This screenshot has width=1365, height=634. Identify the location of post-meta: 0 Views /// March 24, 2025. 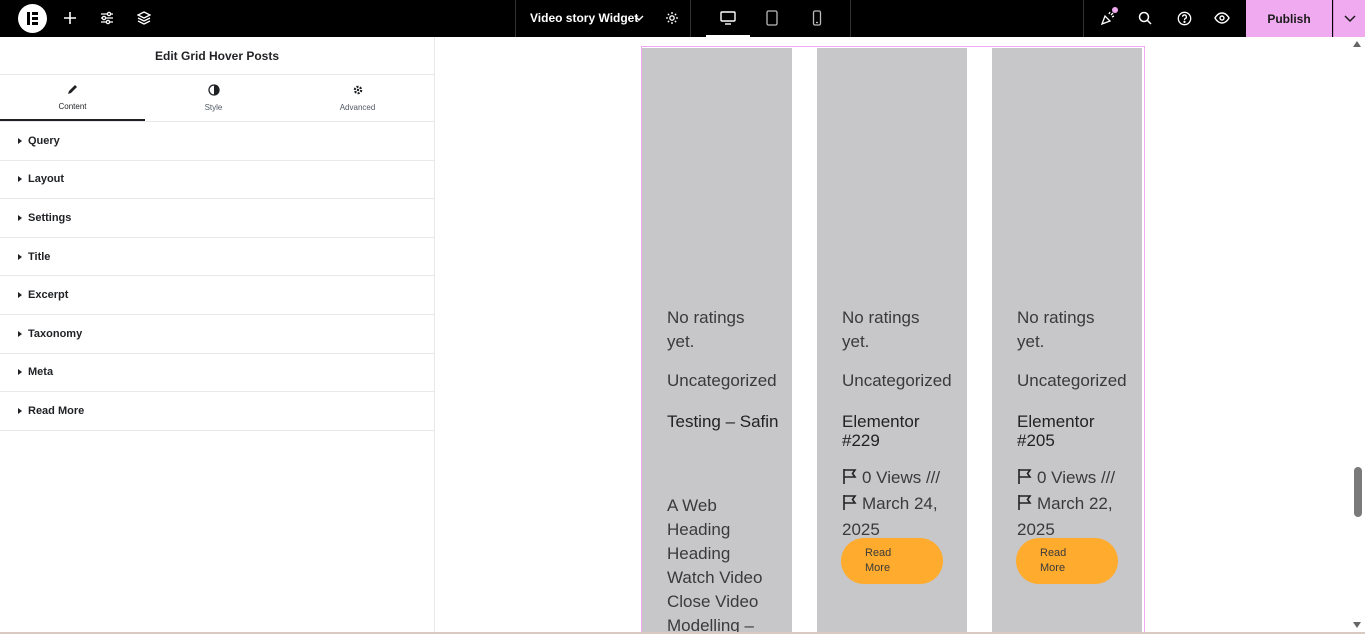
(902, 504).